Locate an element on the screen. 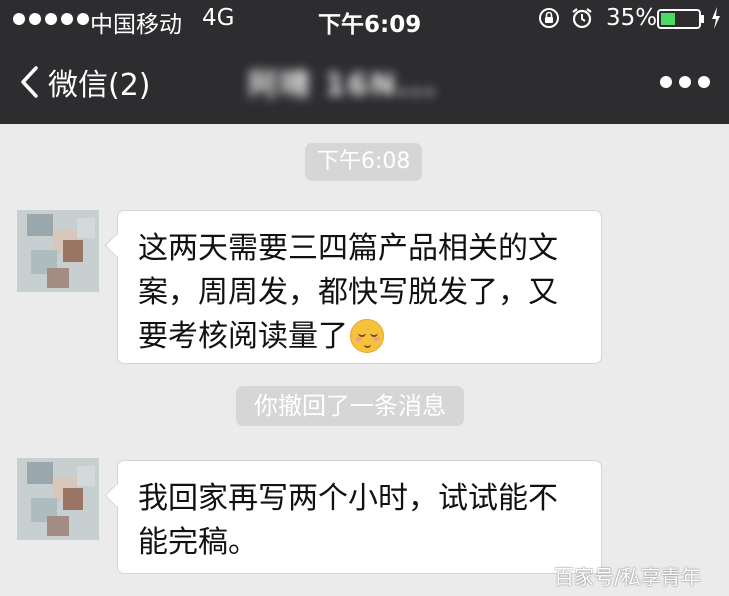  status-bar: 中国移动 4G 下午6:09 35% is located at coordinates (364, 19).